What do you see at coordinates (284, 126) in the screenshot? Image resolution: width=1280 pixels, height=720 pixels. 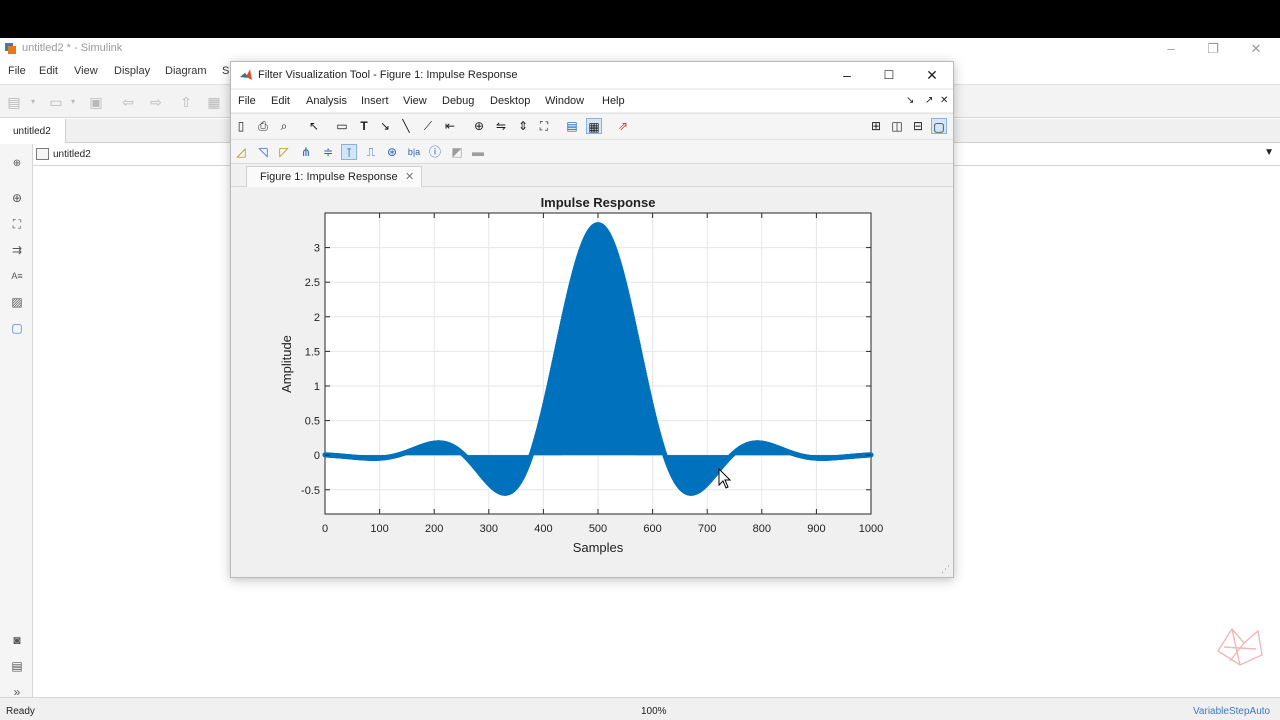 I see `print-preview-icon: ⌕` at bounding box center [284, 126].